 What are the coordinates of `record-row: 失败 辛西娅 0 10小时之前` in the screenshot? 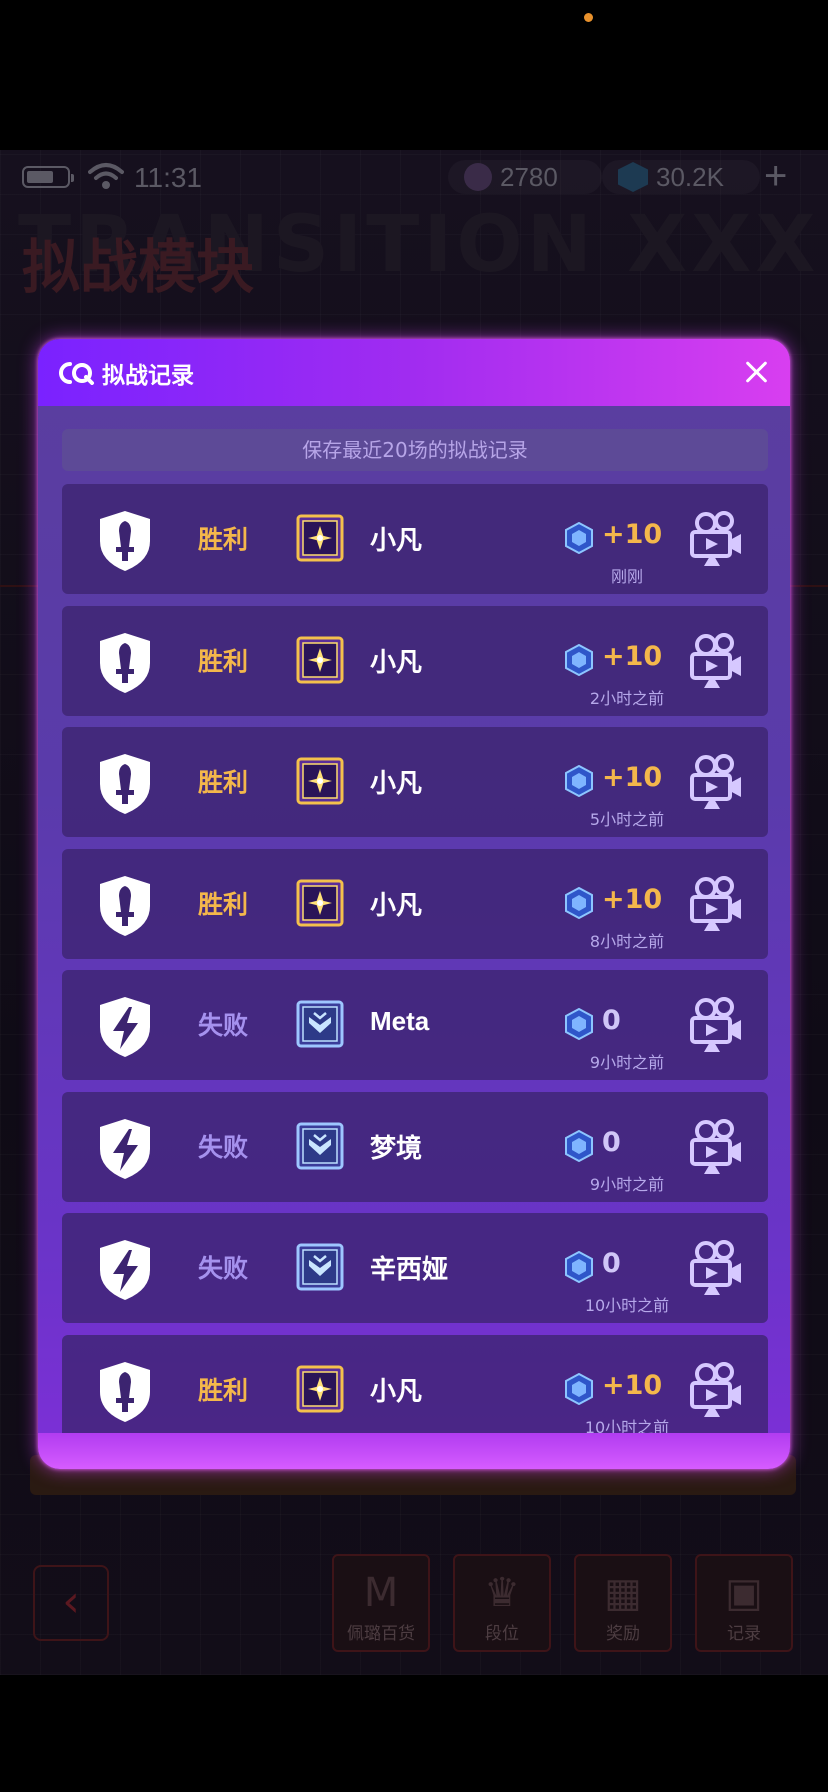 It's located at (415, 1268).